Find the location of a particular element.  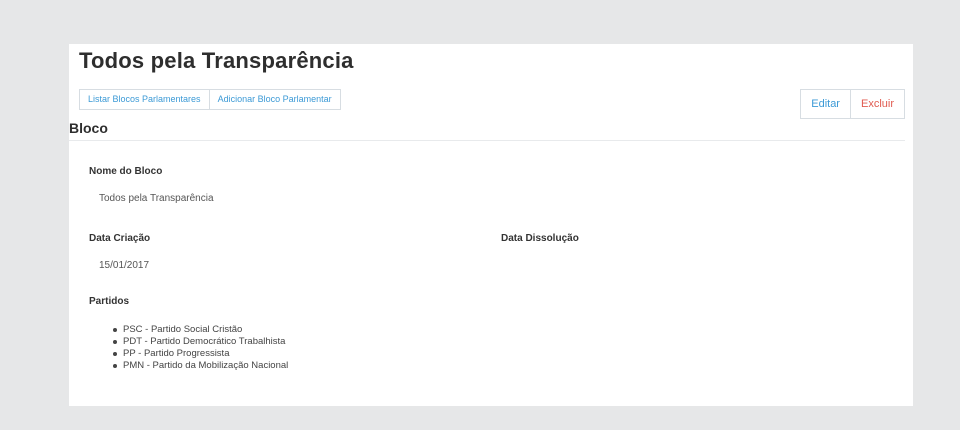

dissolution-date-label: Data Dissolução is located at coordinates (540, 238).